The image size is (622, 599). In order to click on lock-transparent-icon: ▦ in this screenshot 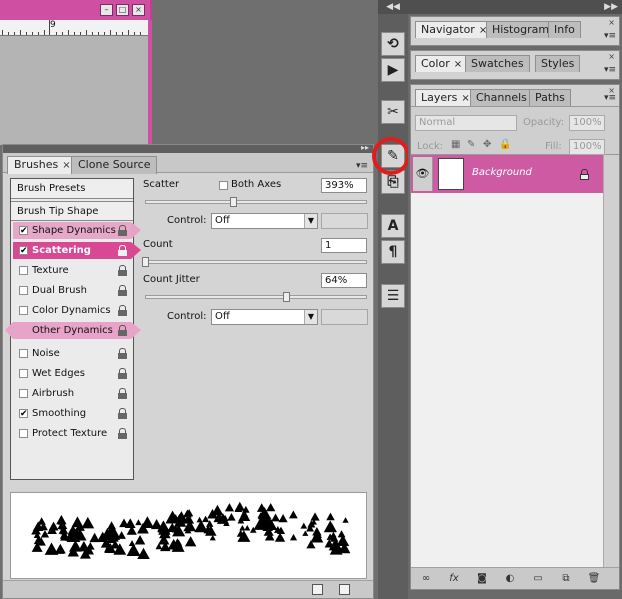, I will do `click(455, 144)`.